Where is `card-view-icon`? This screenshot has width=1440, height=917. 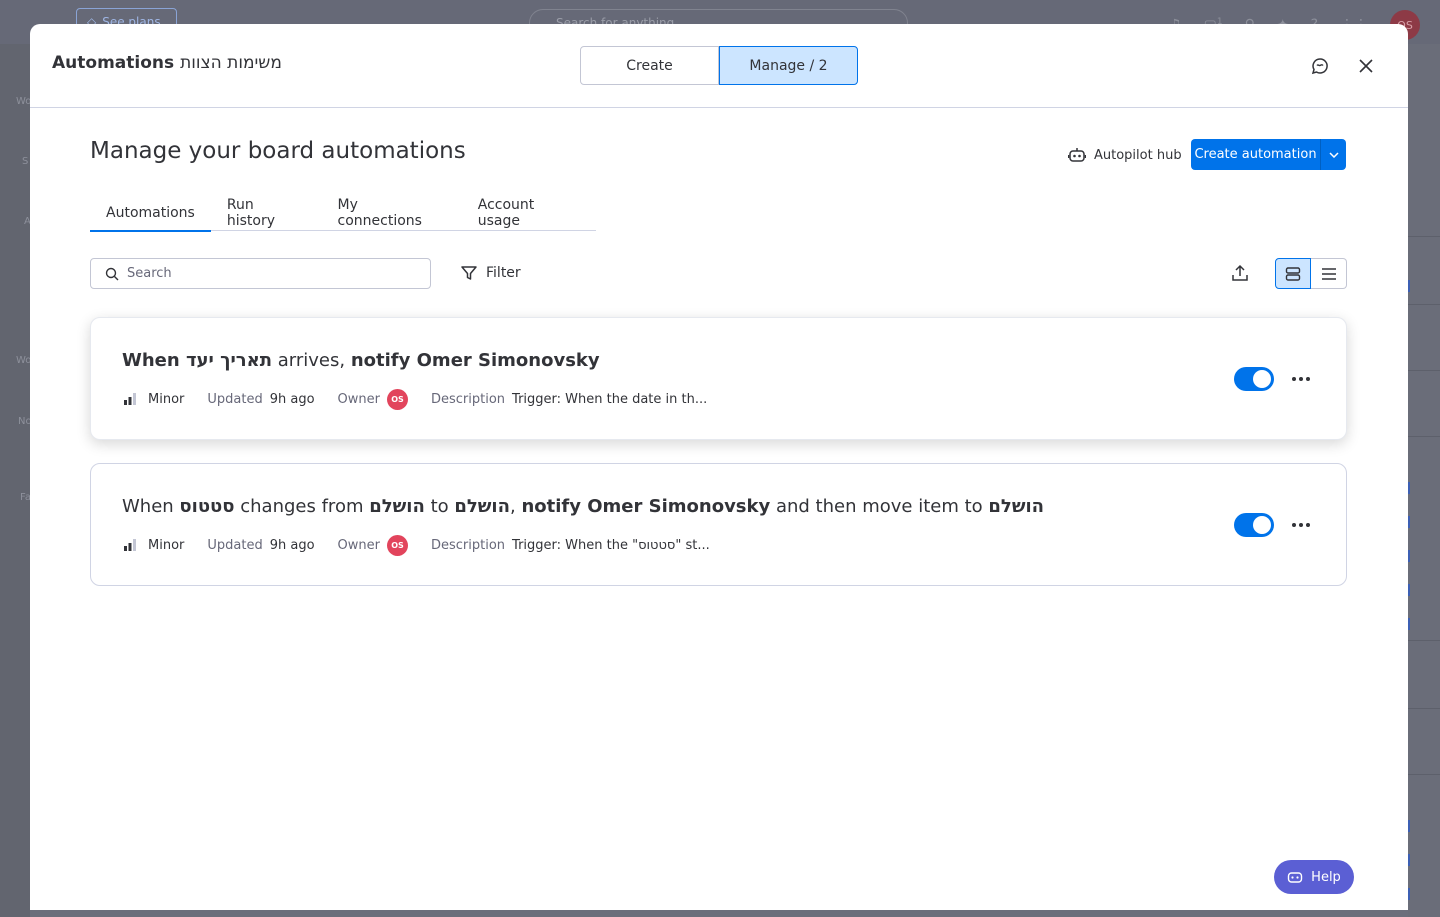 card-view-icon is located at coordinates (1293, 273).